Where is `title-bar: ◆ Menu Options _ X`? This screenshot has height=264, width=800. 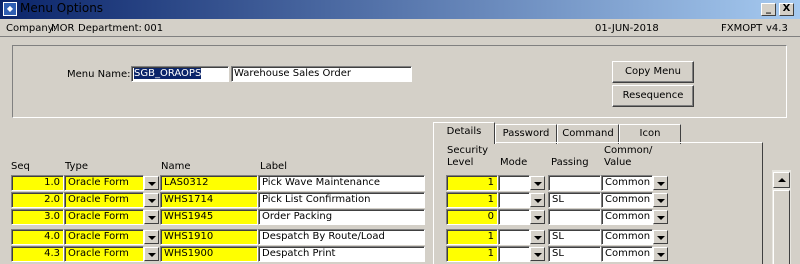 title-bar: ◆ Menu Options _ X is located at coordinates (400, 9).